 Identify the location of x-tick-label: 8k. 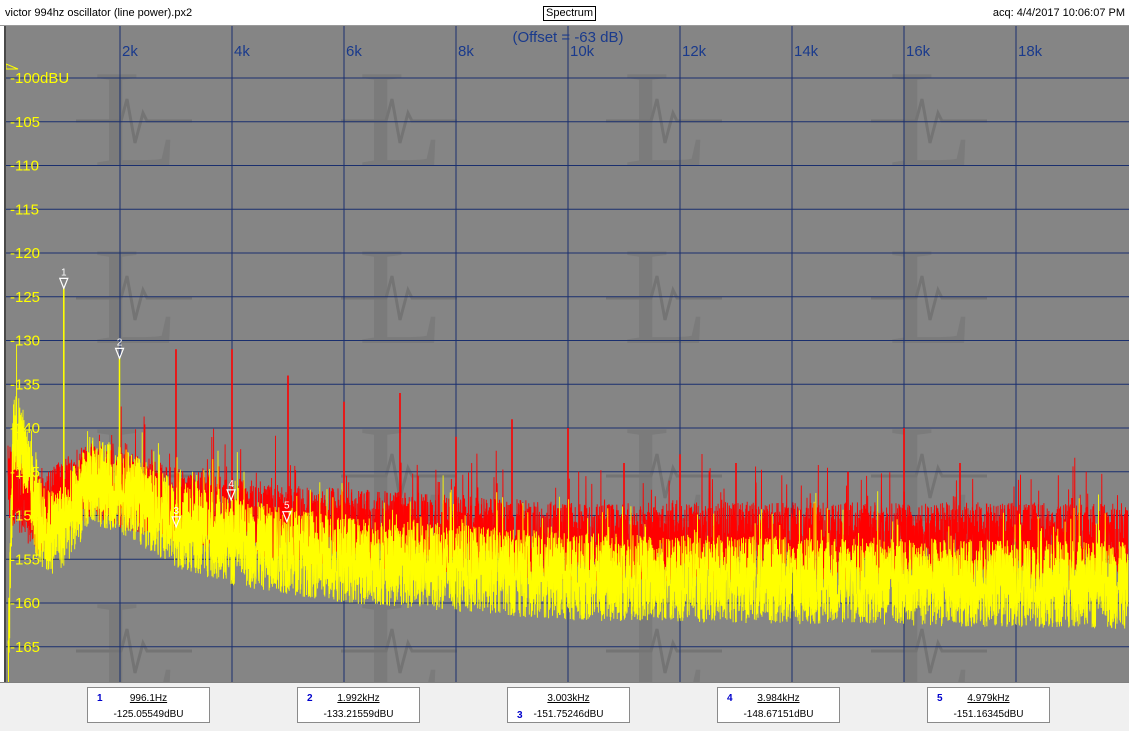
(466, 51).